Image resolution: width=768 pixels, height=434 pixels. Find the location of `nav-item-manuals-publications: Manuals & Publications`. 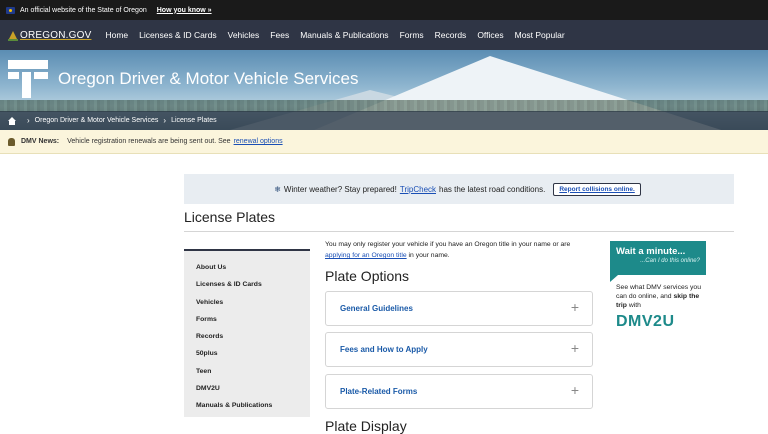

nav-item-manuals-publications: Manuals & Publications is located at coordinates (344, 35).